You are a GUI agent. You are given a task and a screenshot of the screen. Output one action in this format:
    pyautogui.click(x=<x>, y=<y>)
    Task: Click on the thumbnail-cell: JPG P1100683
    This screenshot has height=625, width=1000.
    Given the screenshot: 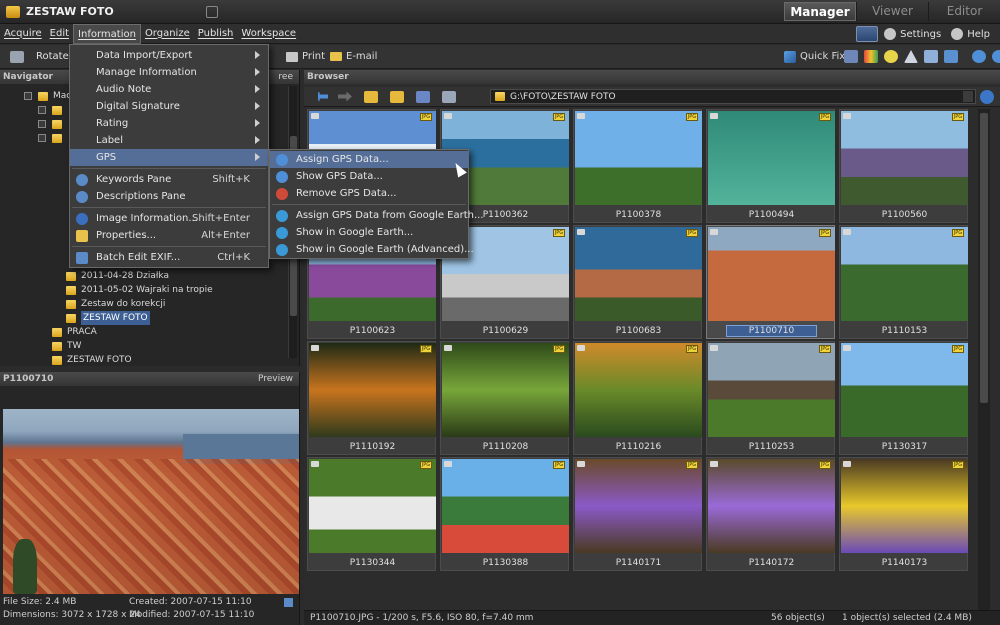 What is the action you would take?
    pyautogui.click(x=637, y=282)
    